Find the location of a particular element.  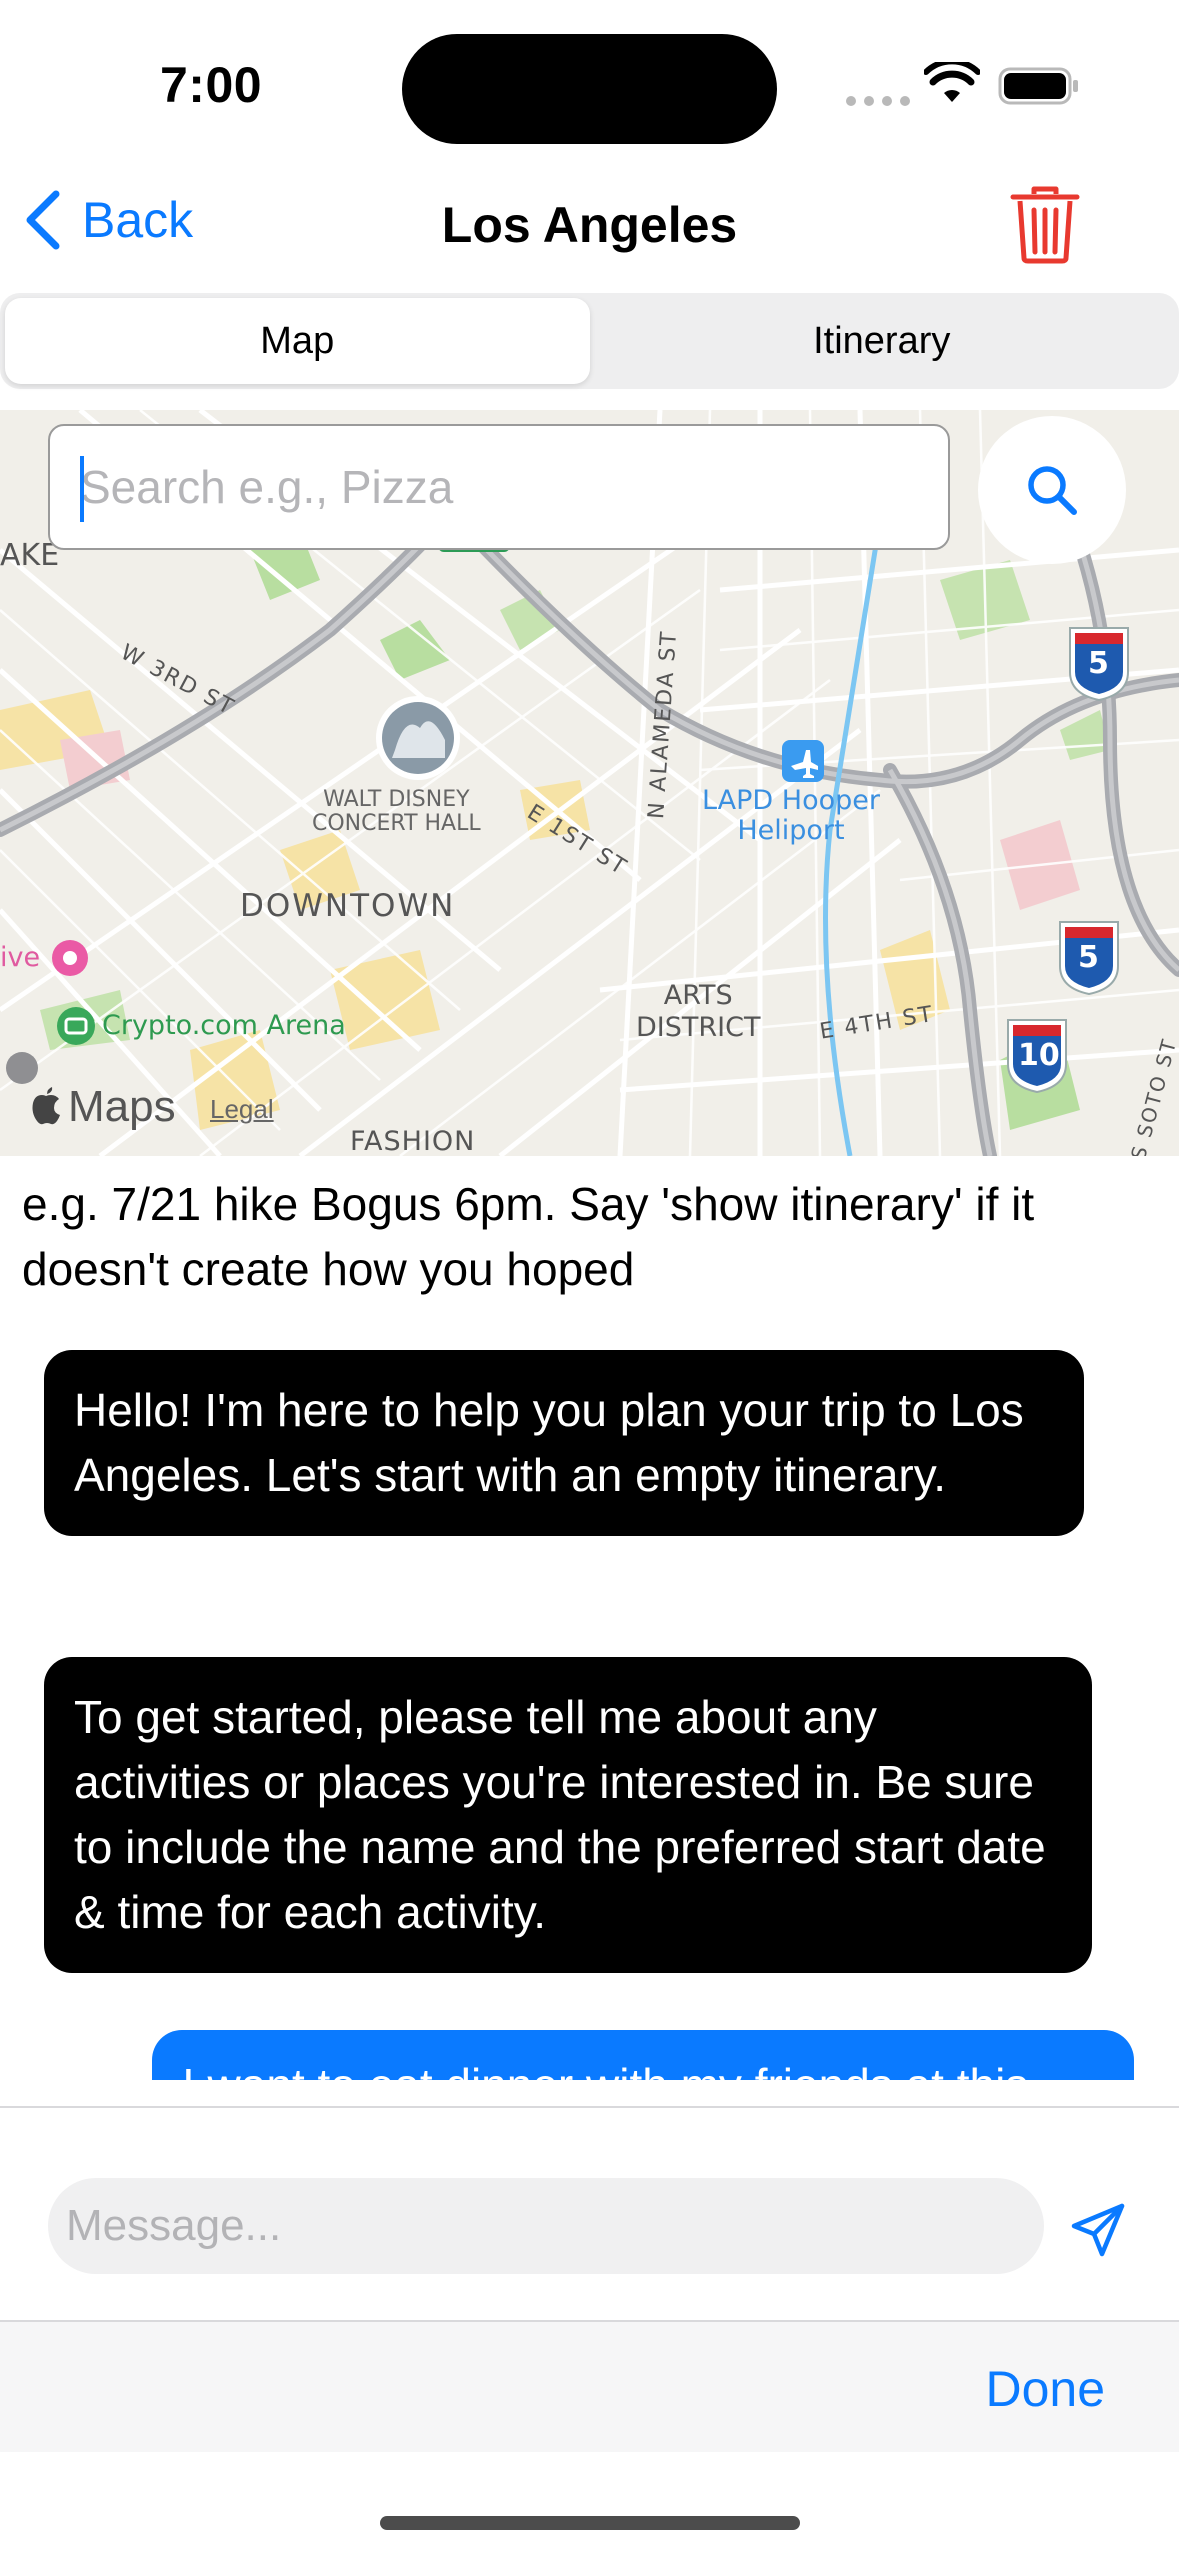

tab-map: Map is located at coordinates (297, 341).